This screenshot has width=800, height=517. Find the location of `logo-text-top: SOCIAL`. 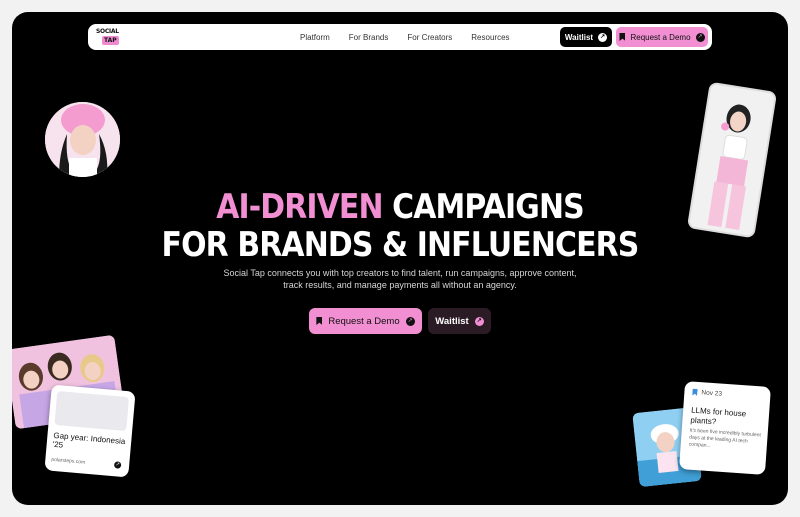

logo-text-top: SOCIAL is located at coordinates (107, 31).